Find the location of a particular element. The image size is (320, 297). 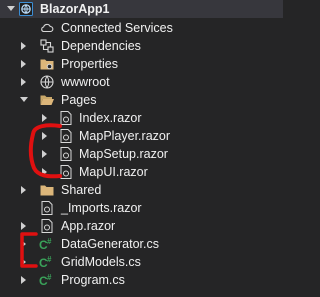

tree-row-properties: Properties is located at coordinates (141, 64).